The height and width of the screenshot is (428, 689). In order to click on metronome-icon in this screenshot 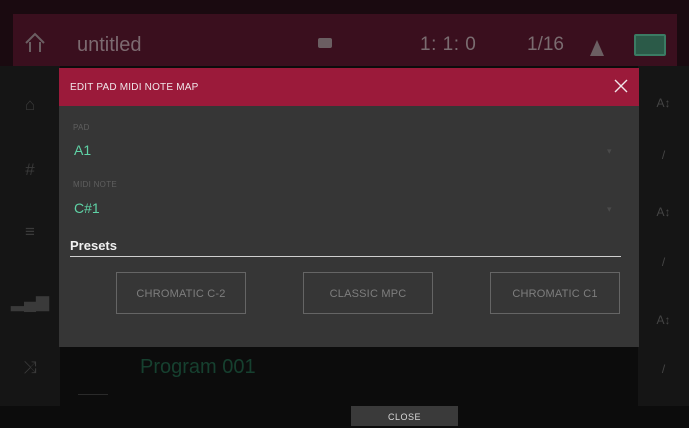, I will do `click(597, 48)`.